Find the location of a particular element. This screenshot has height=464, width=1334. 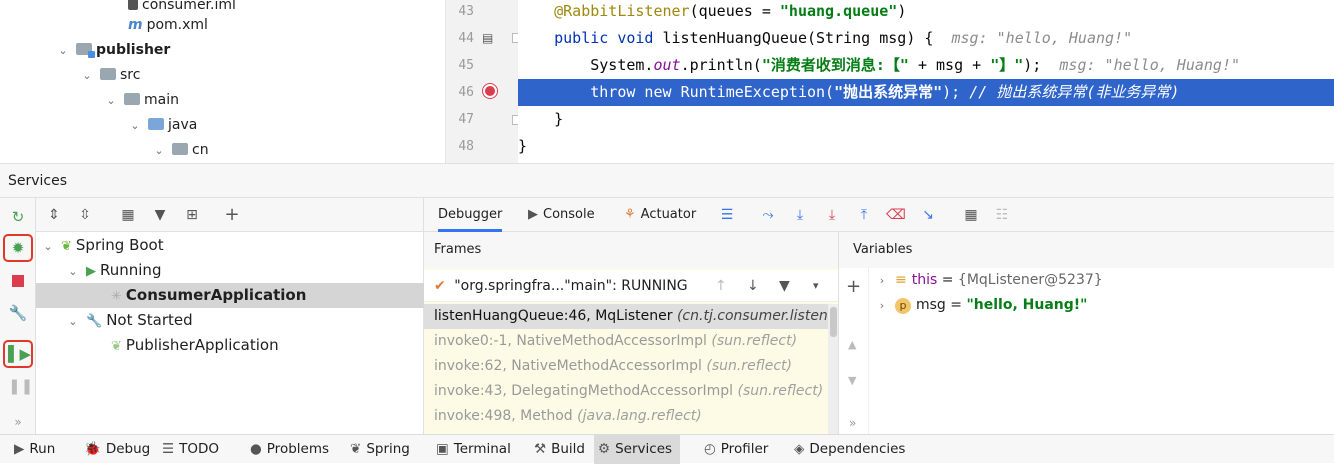

resume-program-icon: ▌▶ is located at coordinates (19, 354).